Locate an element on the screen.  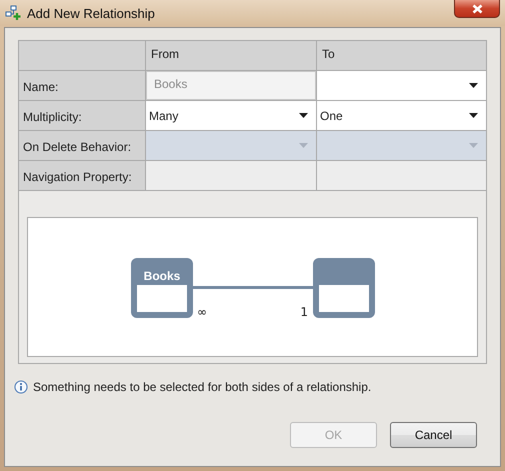
info-icon is located at coordinates (21, 387).